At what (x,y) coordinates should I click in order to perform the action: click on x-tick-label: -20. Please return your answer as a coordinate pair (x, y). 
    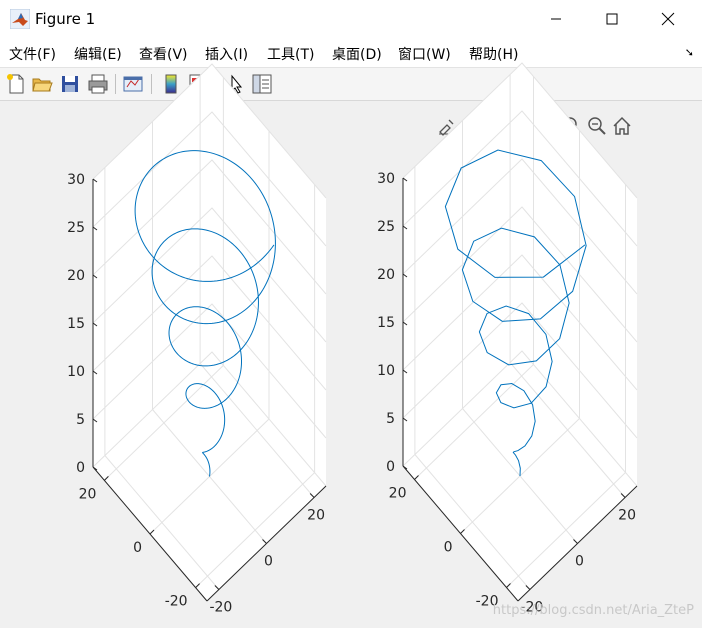
    Looking at the image, I should click on (220, 608).